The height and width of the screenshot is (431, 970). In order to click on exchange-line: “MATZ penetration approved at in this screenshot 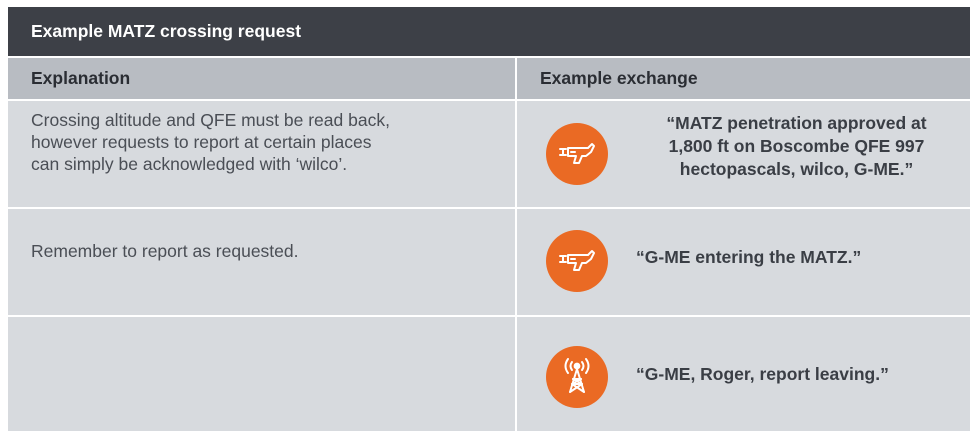, I will do `click(796, 123)`.